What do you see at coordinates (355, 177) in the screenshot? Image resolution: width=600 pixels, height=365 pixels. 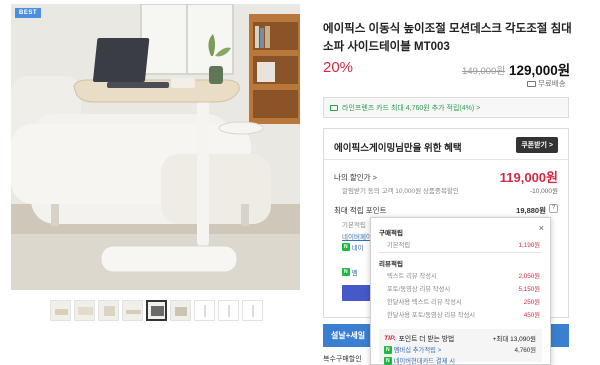 I see `my-price-label: 나의 할인가 >` at bounding box center [355, 177].